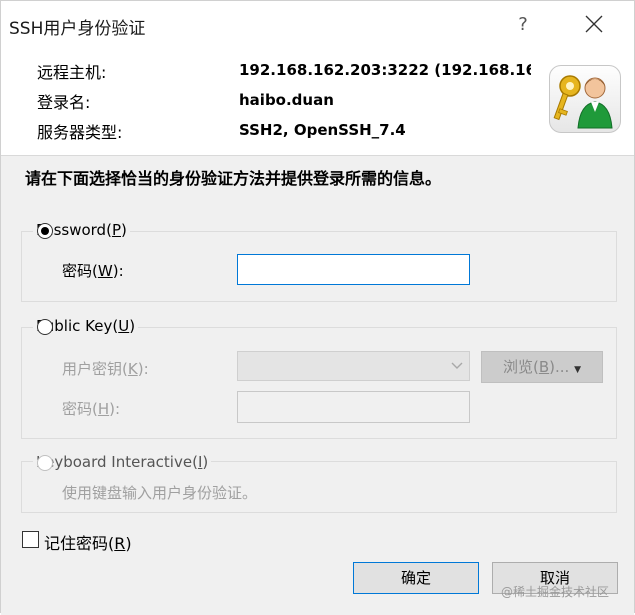 The image size is (635, 615). I want to click on watermark: @稀土掘金技术社区, so click(555, 592).